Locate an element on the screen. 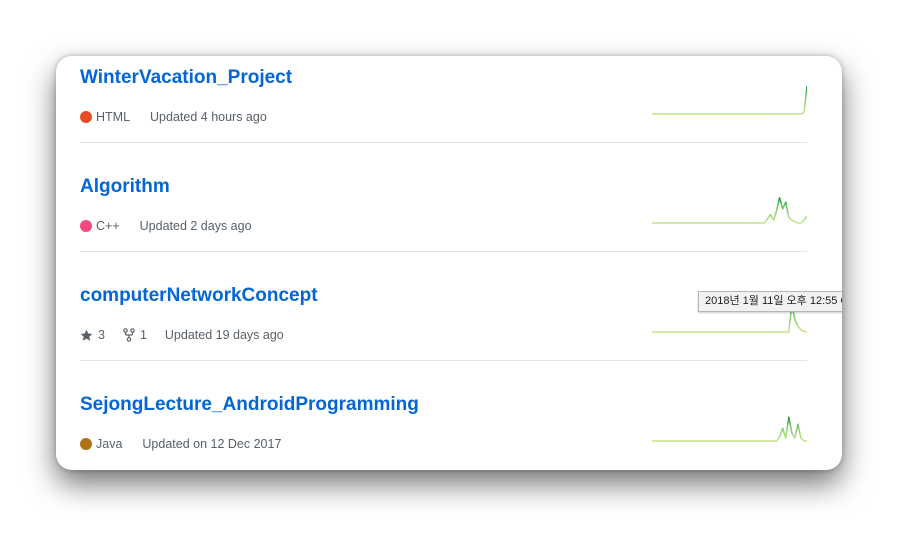 The width and height of the screenshot is (911, 540). repo-meta: 3 1 Updated 19 days ago is located at coordinates (182, 335).